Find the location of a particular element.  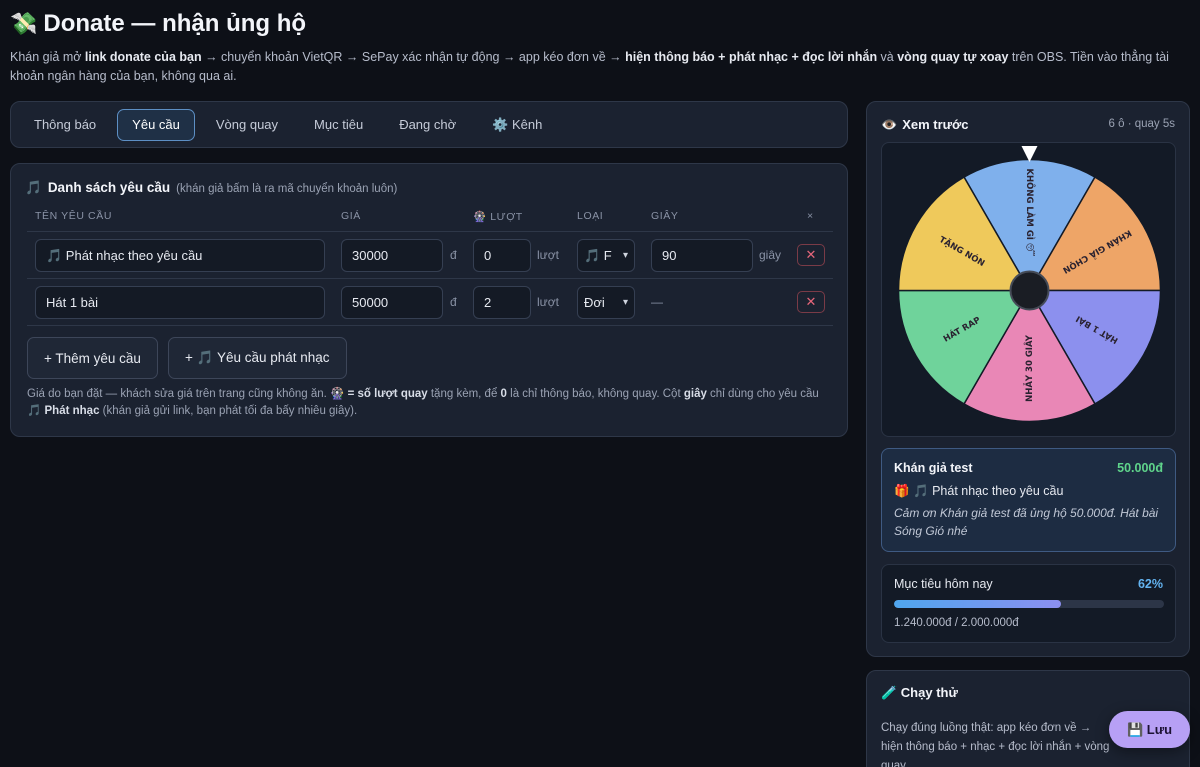

col-name: TÊN YÊU CẦU is located at coordinates (74, 216).